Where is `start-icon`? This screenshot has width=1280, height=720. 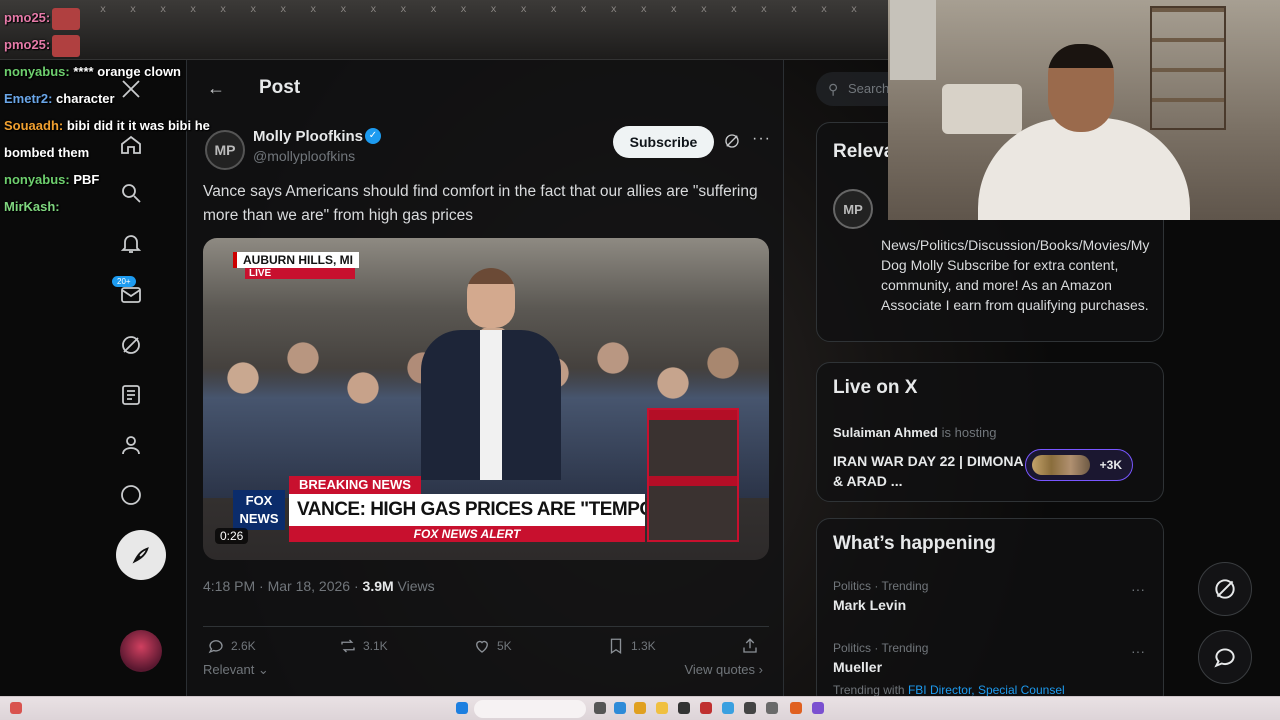
start-icon is located at coordinates (462, 708).